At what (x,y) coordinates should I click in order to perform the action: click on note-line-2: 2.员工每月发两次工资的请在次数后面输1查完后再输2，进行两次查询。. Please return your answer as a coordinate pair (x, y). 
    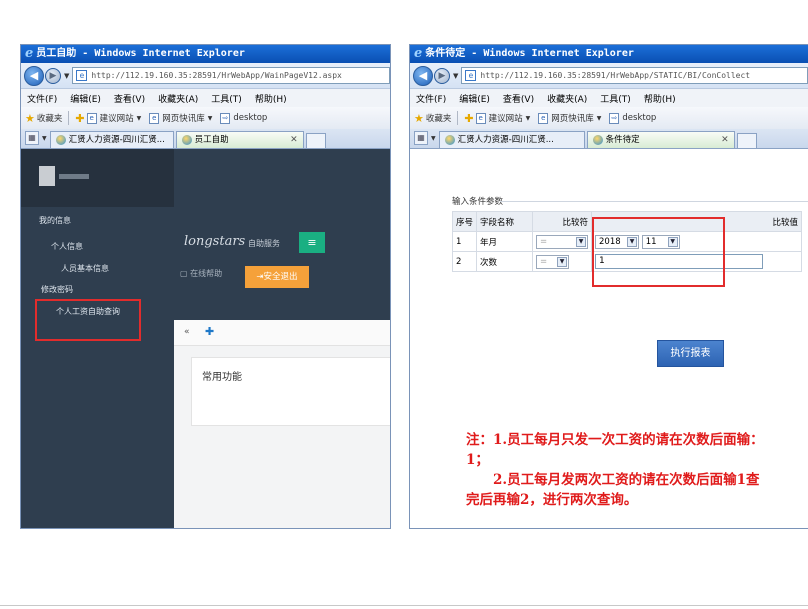
    Looking at the image, I should click on (613, 490).